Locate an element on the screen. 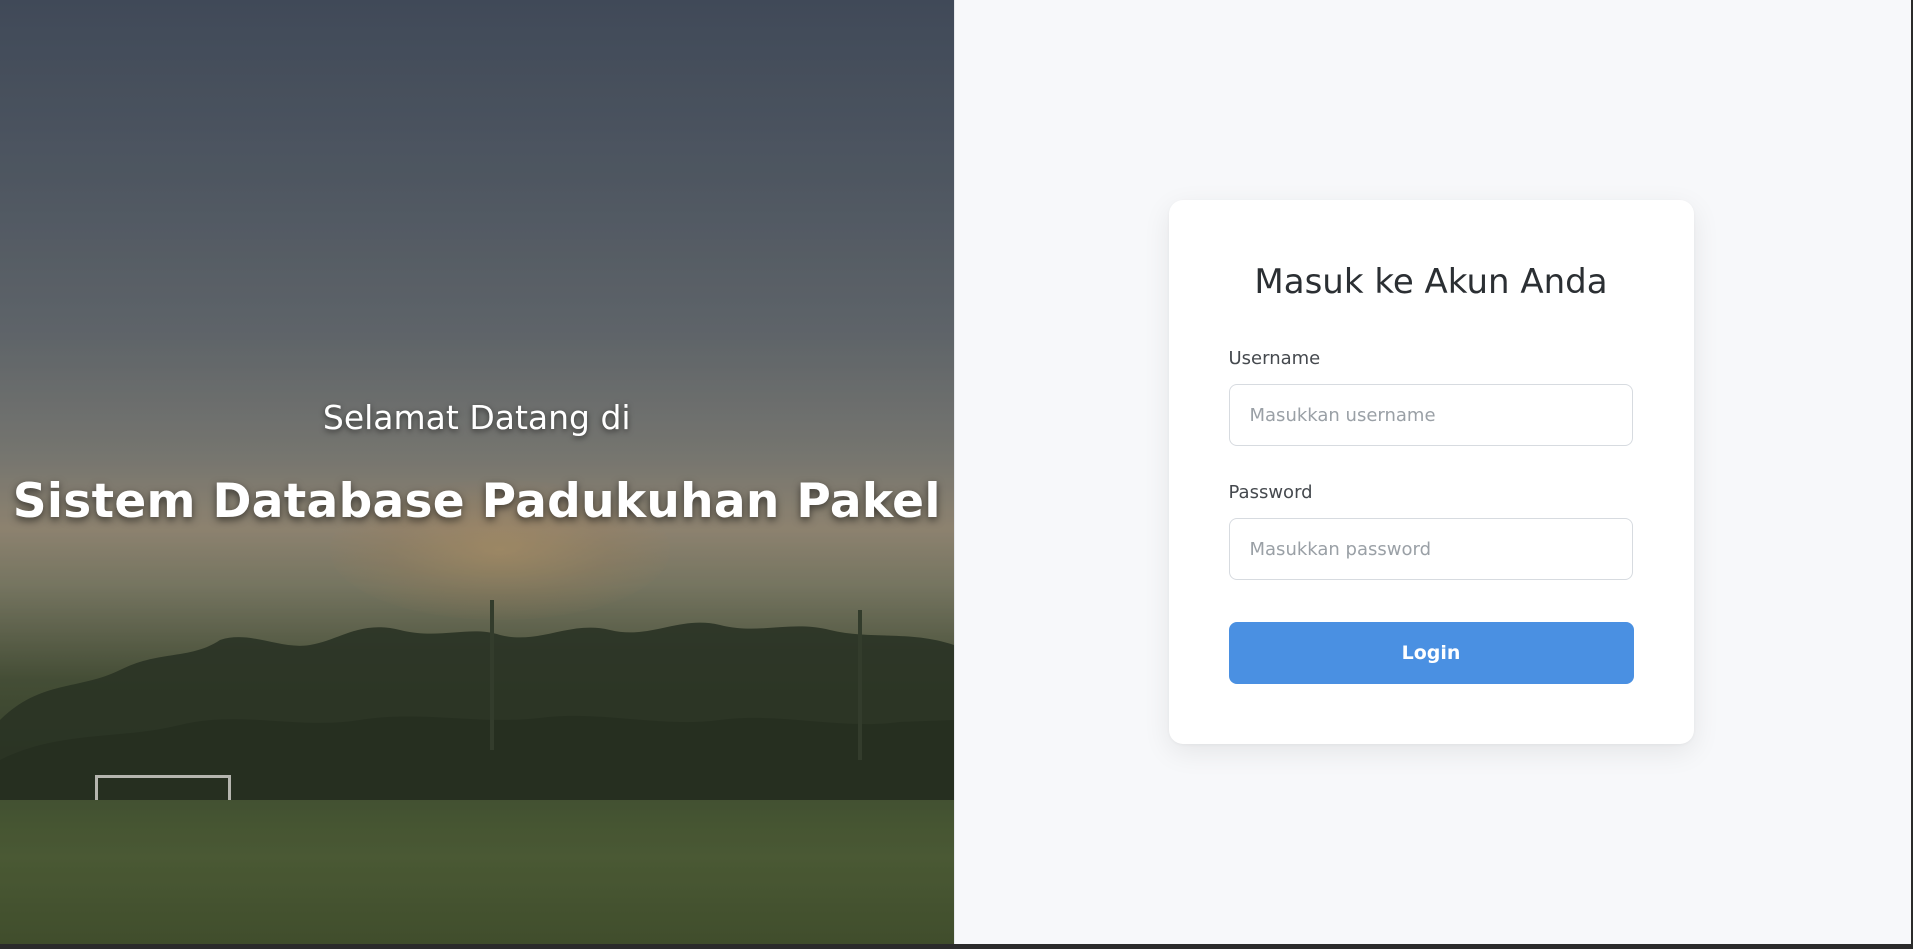  password-label: Password is located at coordinates (1270, 492).